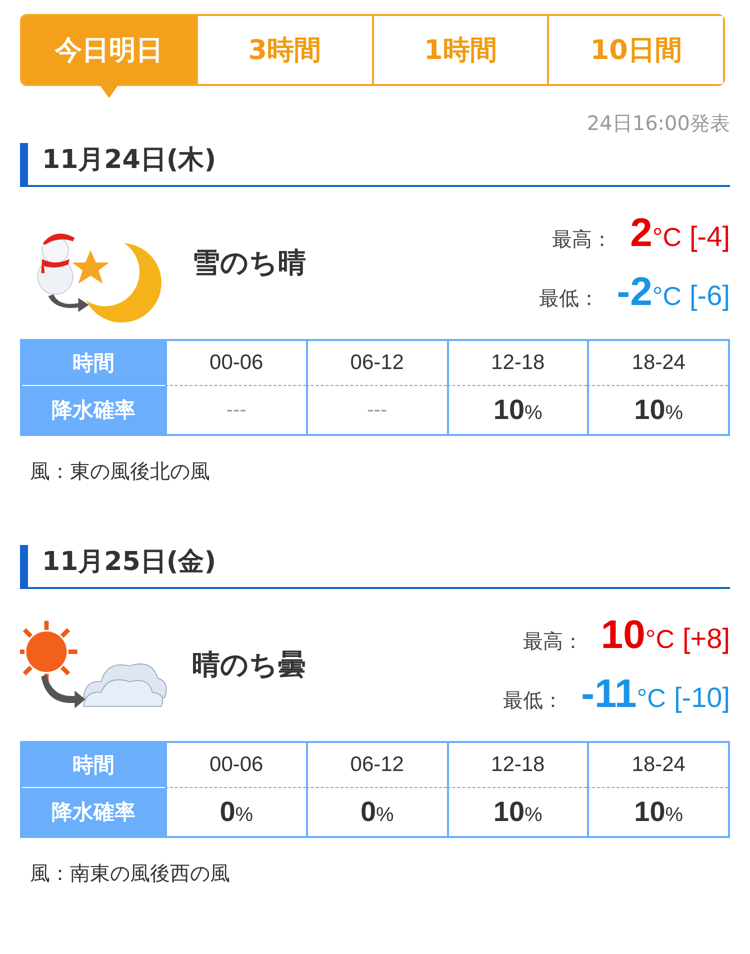 The image size is (750, 954). Describe the element at coordinates (623, 694) in the screenshot. I see `low-temp: -11°C` at that location.